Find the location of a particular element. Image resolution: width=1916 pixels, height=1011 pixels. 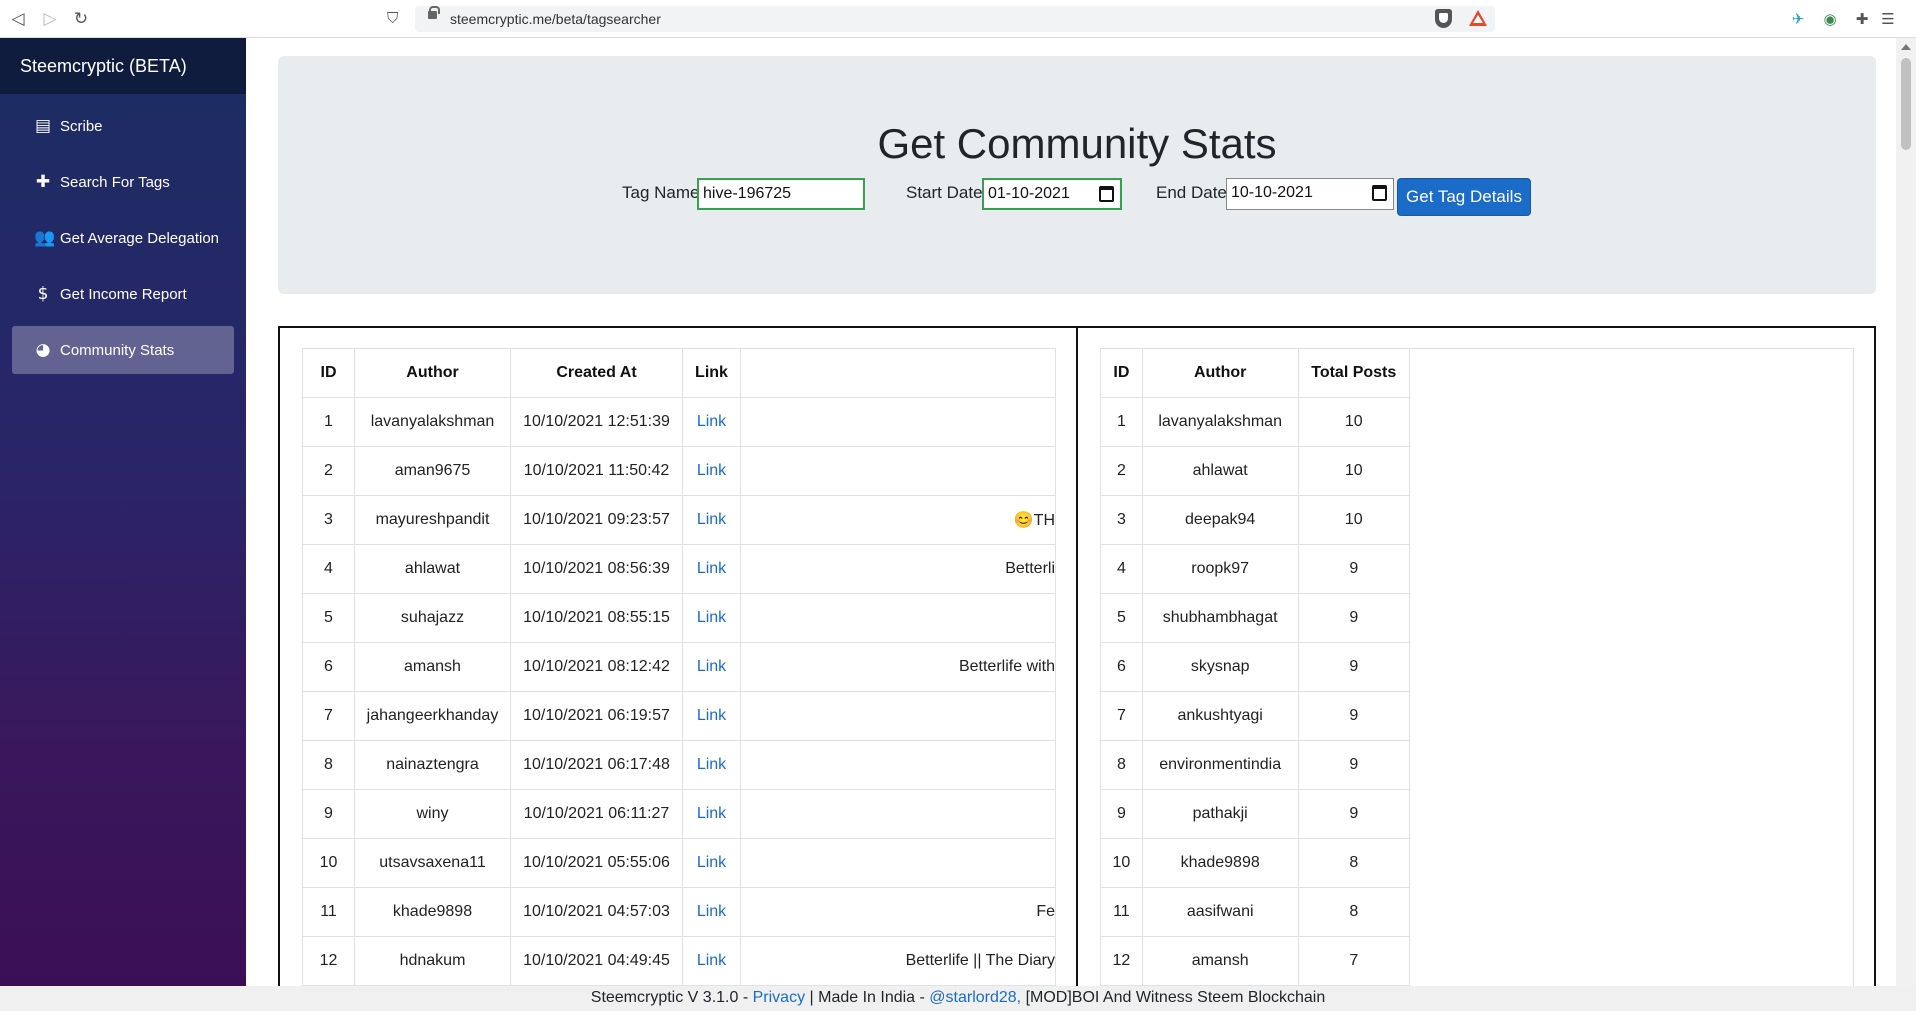

column-header: Link is located at coordinates (711, 373).